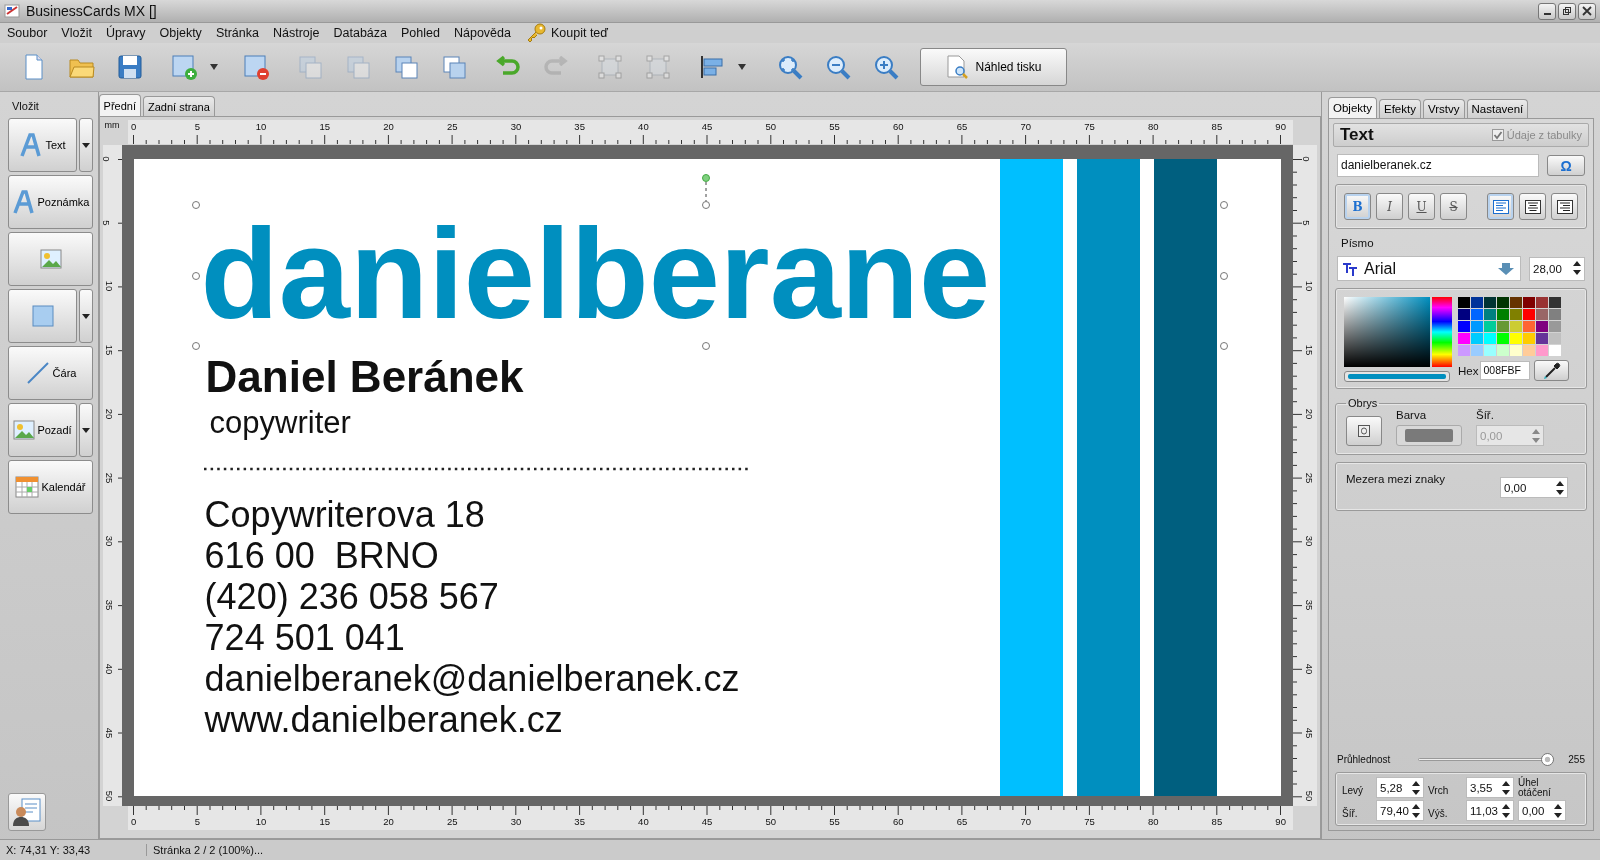  I want to click on hue-bar, so click(1442, 332).